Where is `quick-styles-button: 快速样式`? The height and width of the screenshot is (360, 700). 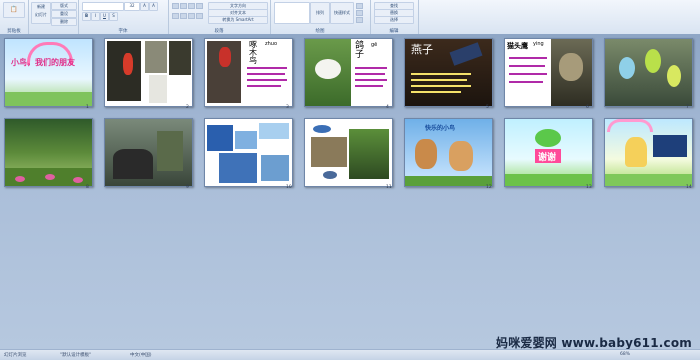 quick-styles-button: 快速样式 is located at coordinates (342, 13).